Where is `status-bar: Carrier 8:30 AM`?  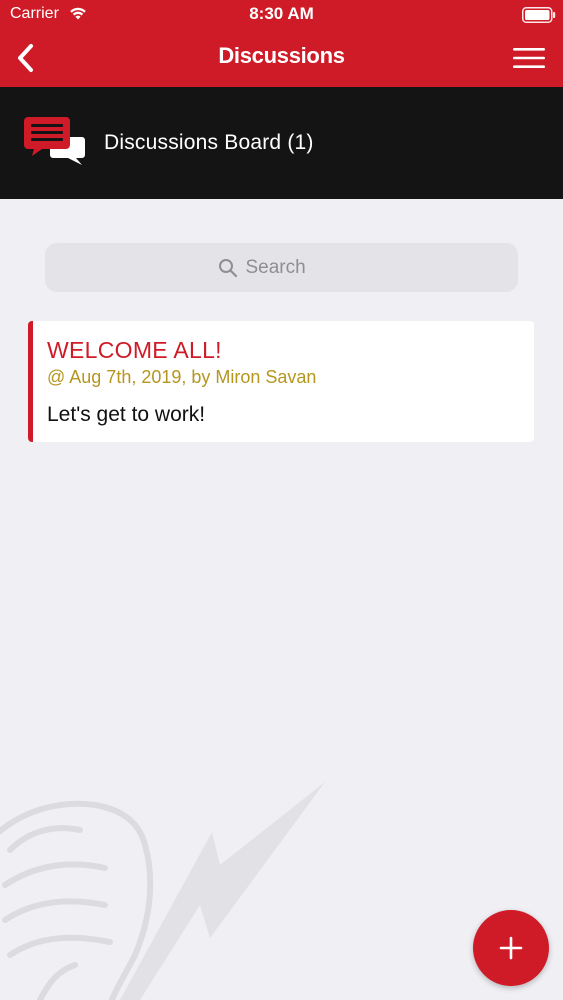 status-bar: Carrier 8:30 AM is located at coordinates (281, 15).